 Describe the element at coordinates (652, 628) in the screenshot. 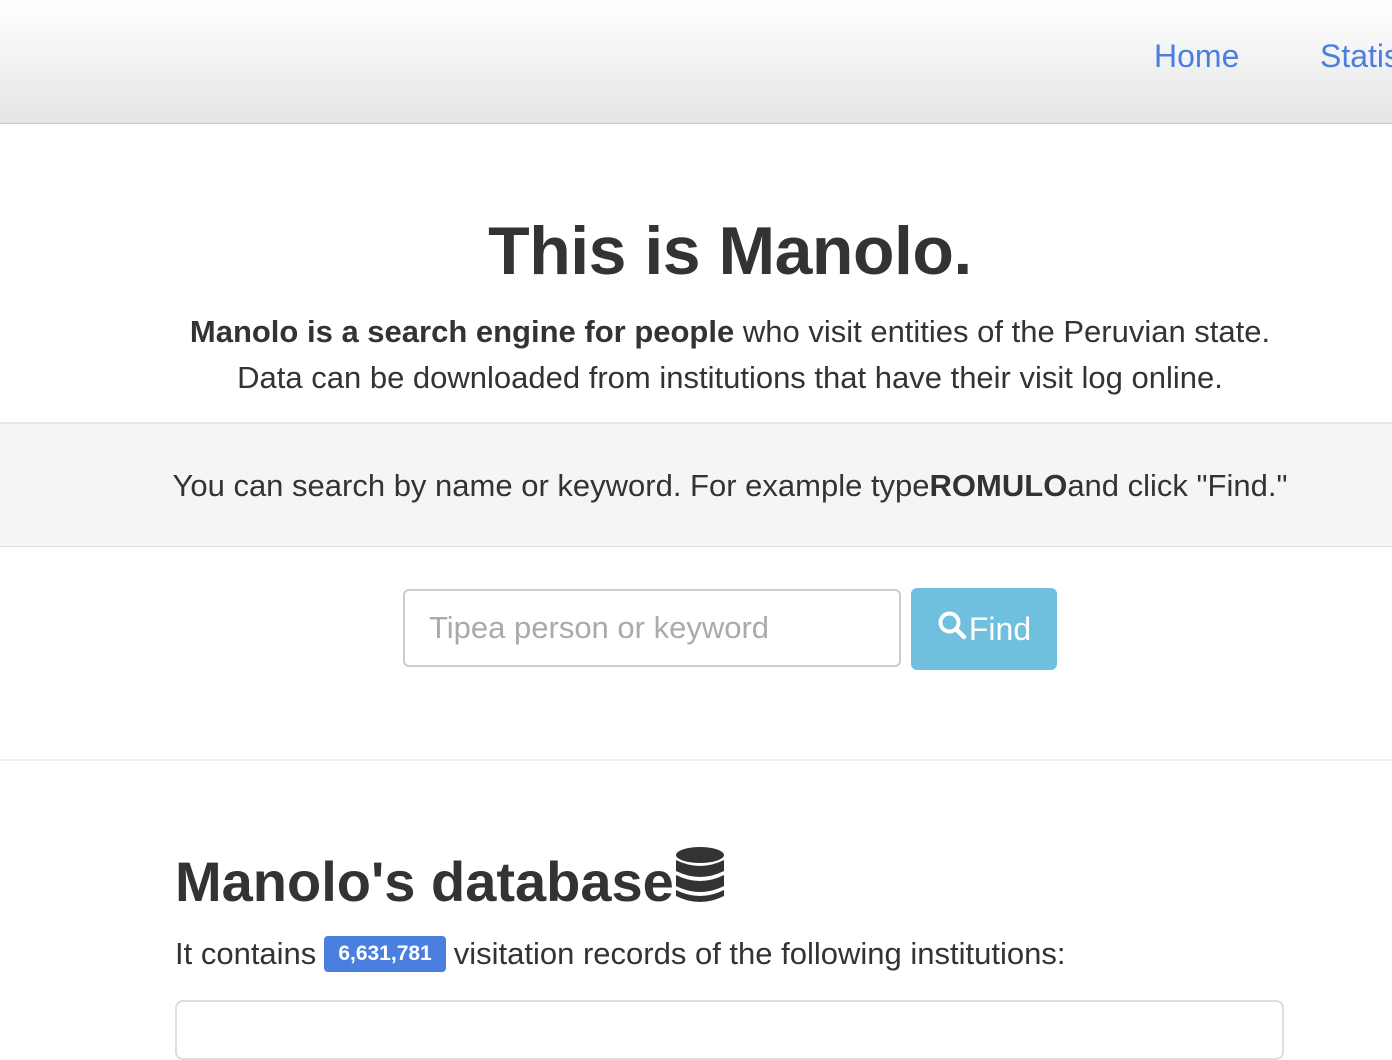

I see `search-input` at that location.